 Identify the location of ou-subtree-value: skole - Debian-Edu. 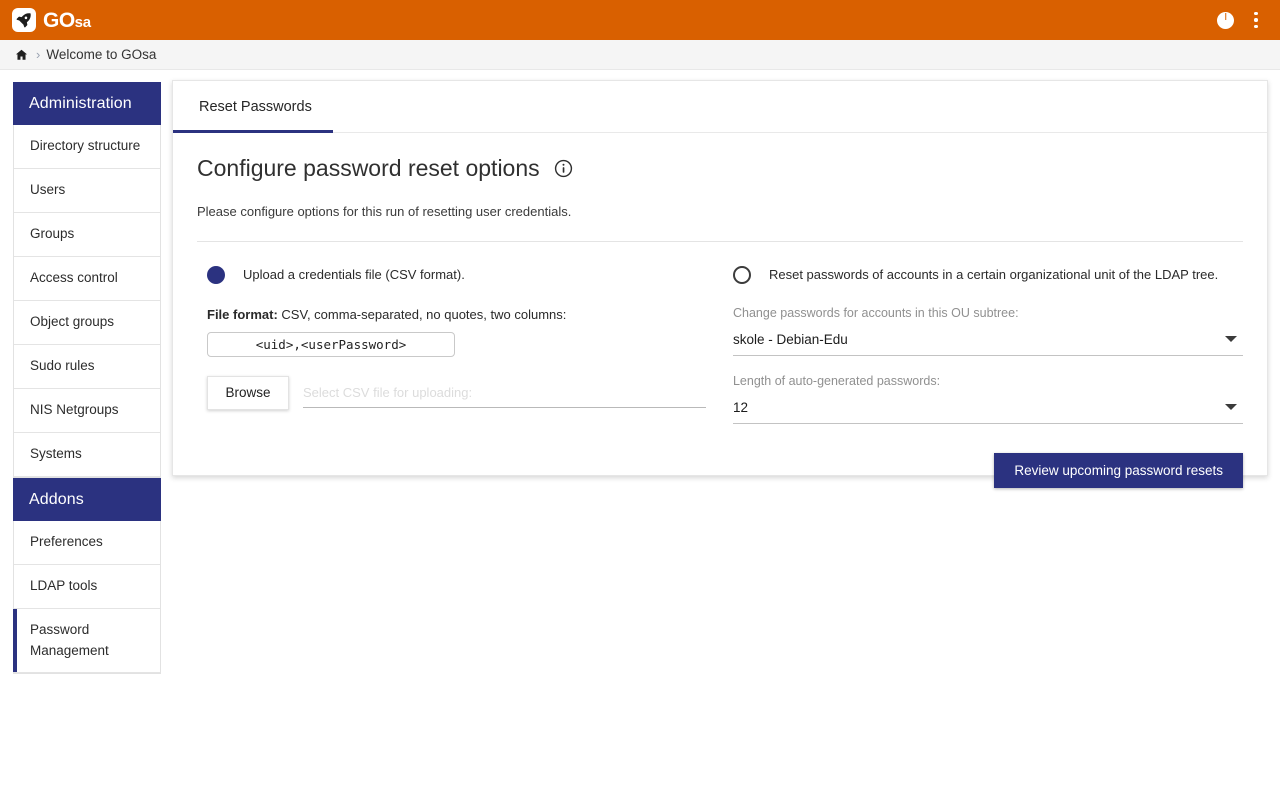
(790, 339).